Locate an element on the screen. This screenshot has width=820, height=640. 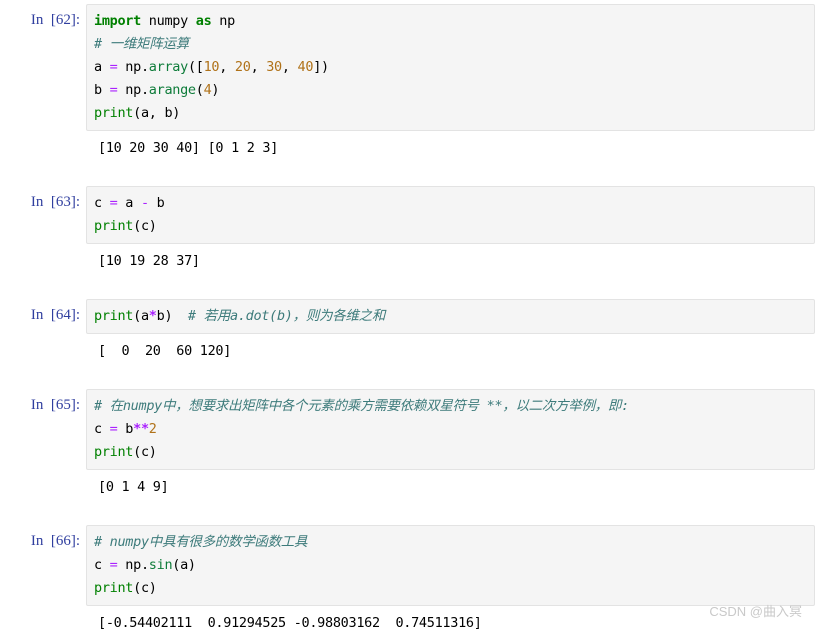
code-token: arange is located at coordinates (172, 90).